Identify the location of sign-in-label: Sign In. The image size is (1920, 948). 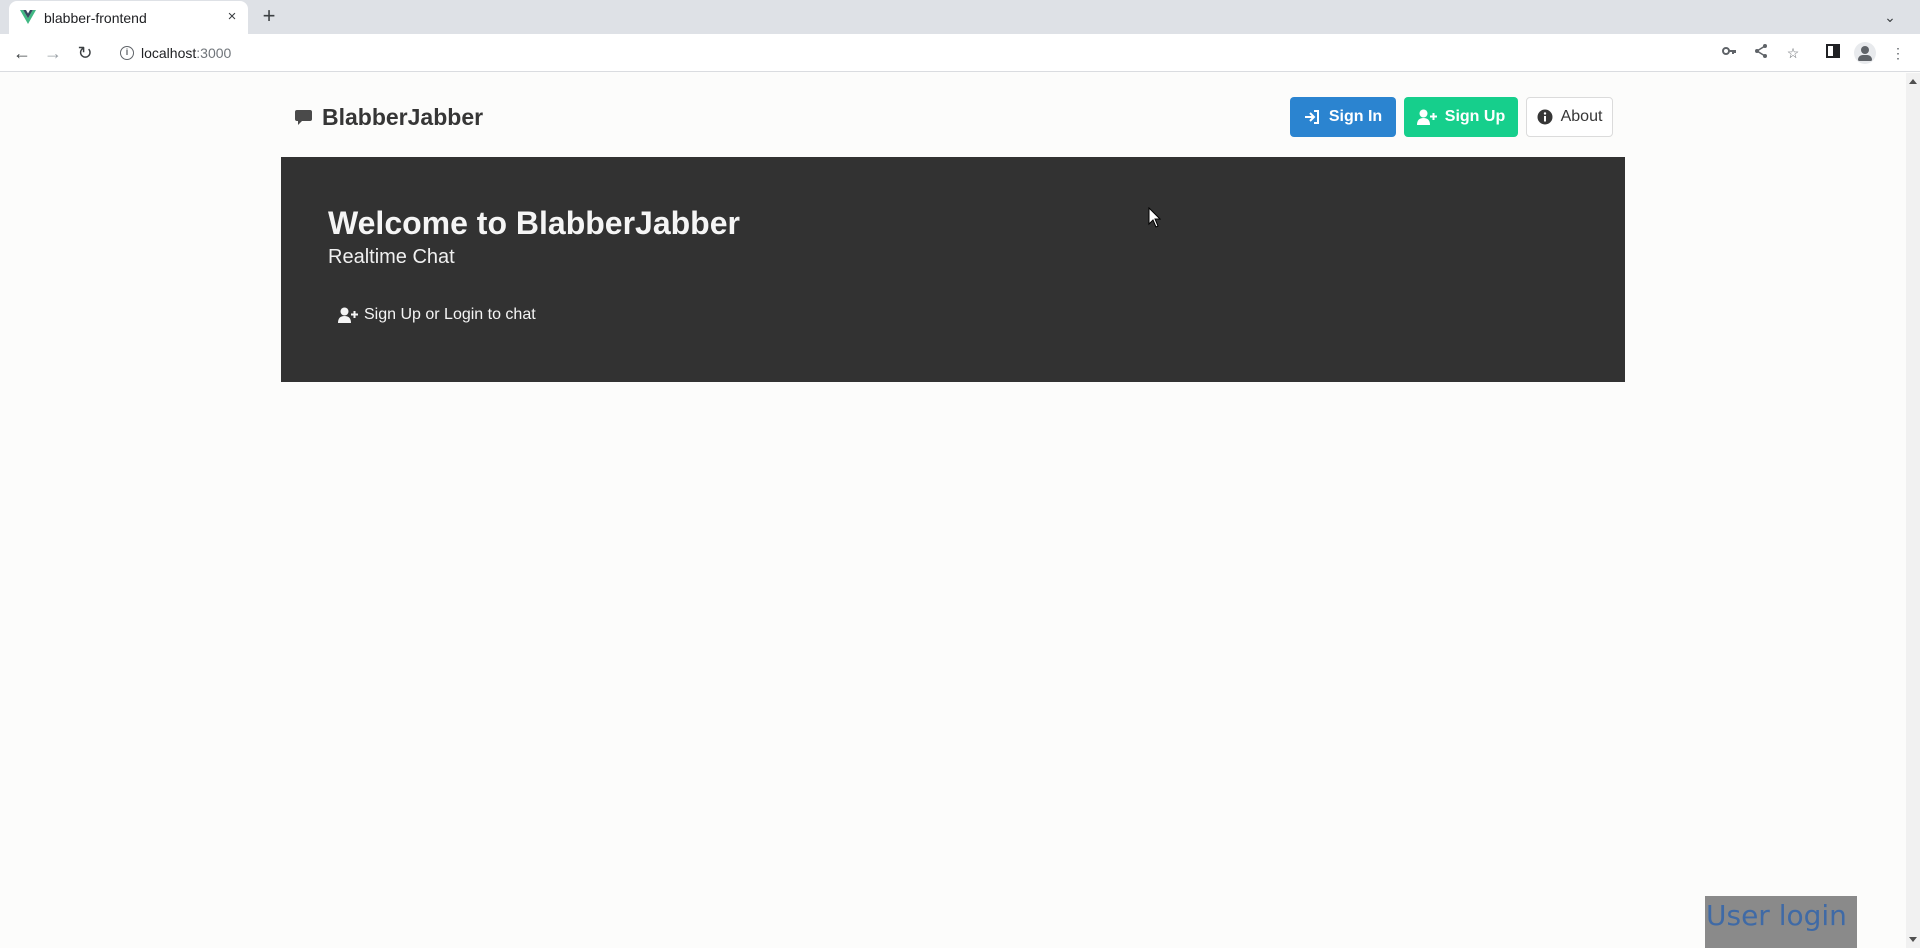
(1355, 116).